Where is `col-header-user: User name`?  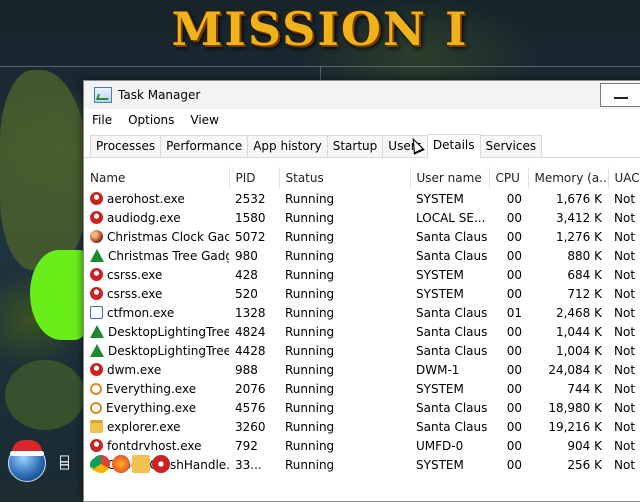
col-header-user: User name is located at coordinates (450, 178).